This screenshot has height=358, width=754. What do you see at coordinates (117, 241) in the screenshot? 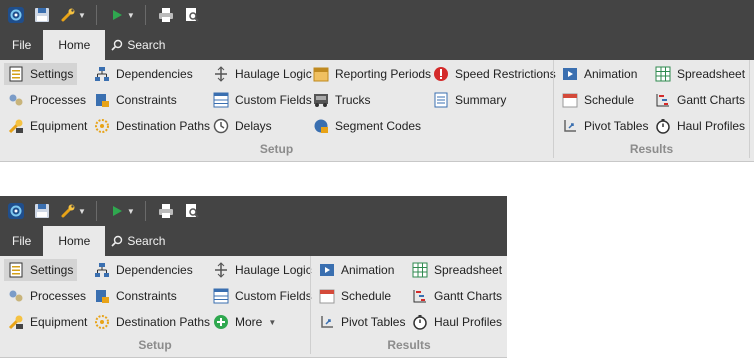
I see `search-icon` at bounding box center [117, 241].